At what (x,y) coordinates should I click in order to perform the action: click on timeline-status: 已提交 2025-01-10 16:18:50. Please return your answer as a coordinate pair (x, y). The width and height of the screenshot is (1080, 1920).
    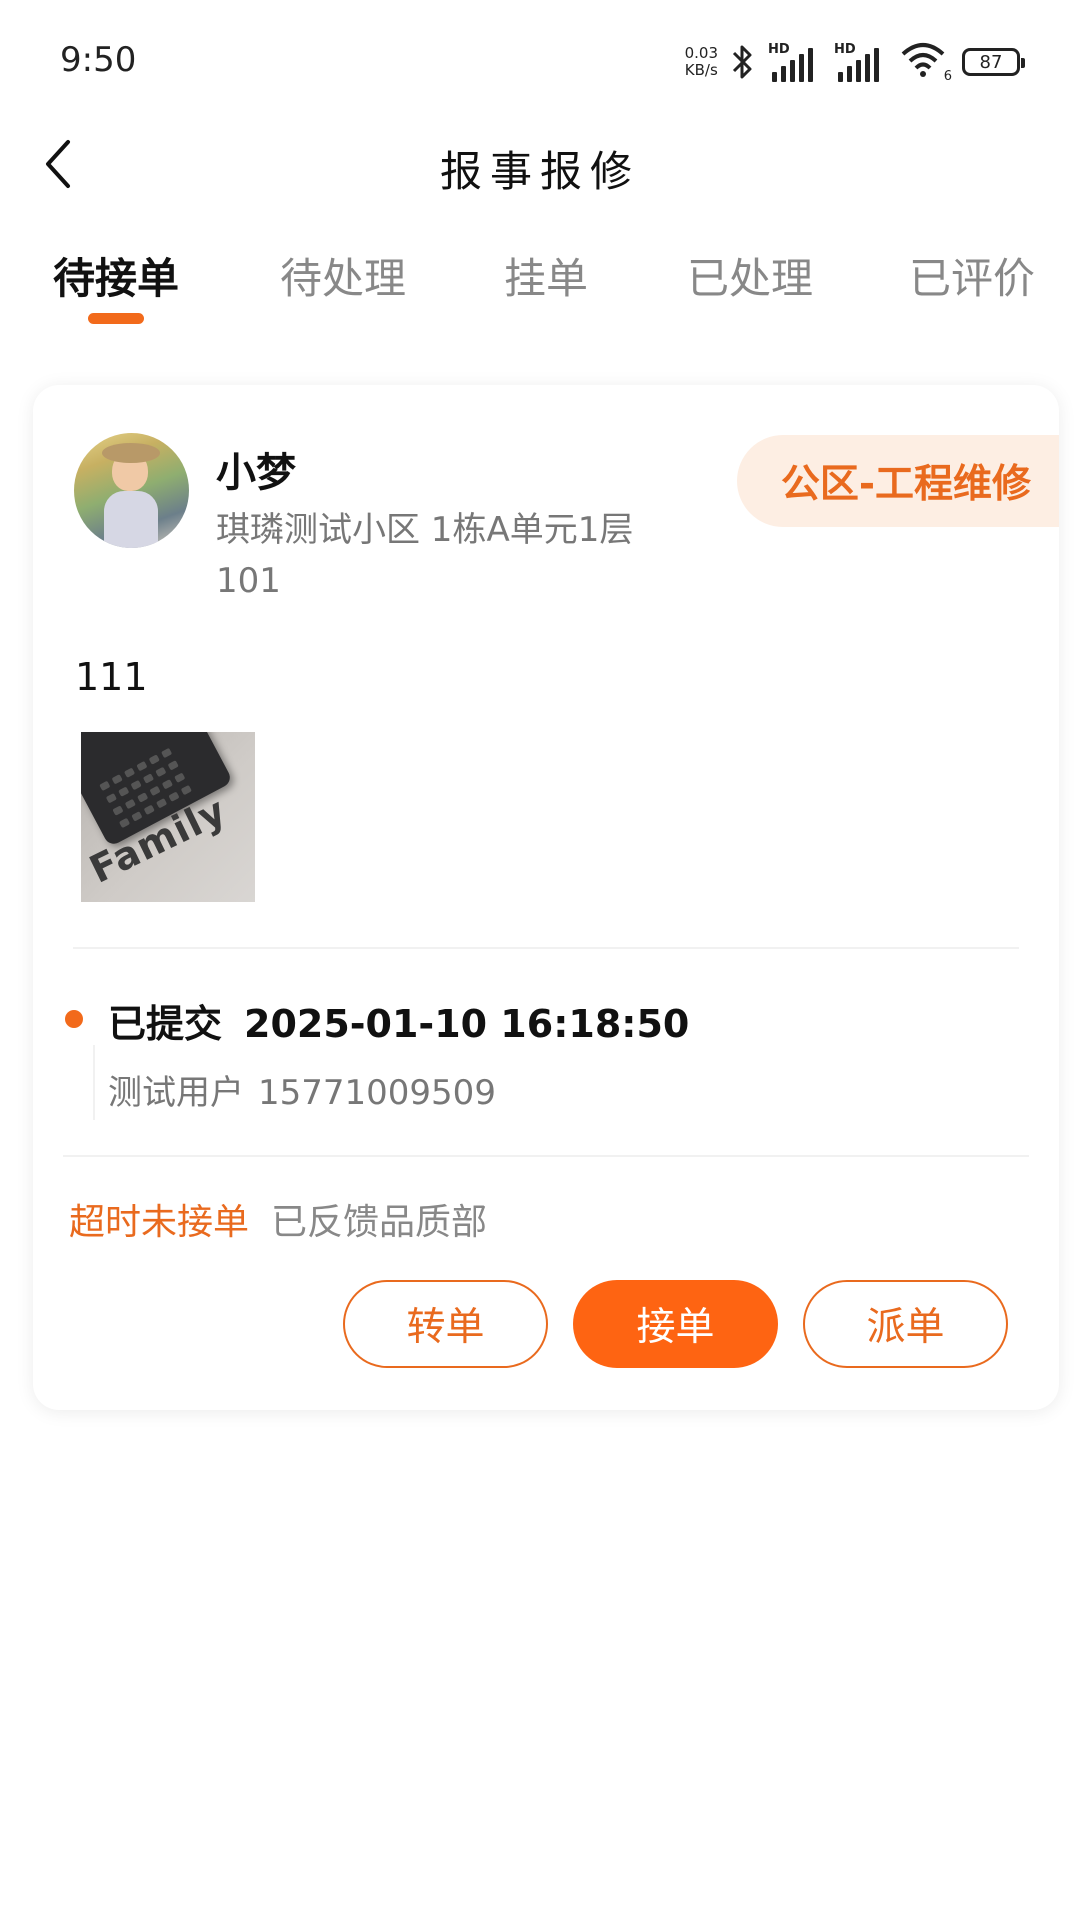
    Looking at the image, I should click on (409, 1020).